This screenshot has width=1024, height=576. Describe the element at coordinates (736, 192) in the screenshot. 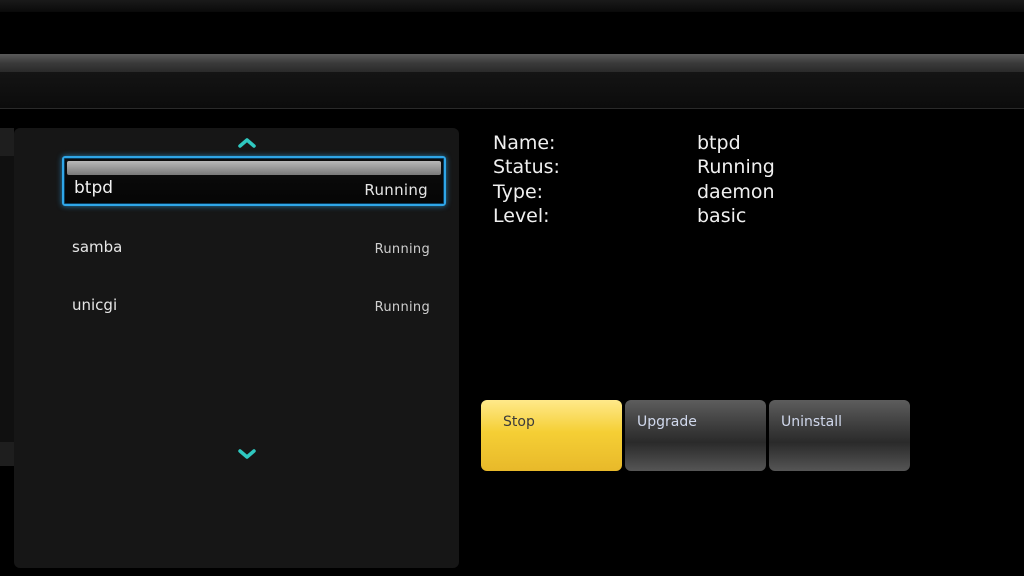

I see `detail-value: daemon` at that location.